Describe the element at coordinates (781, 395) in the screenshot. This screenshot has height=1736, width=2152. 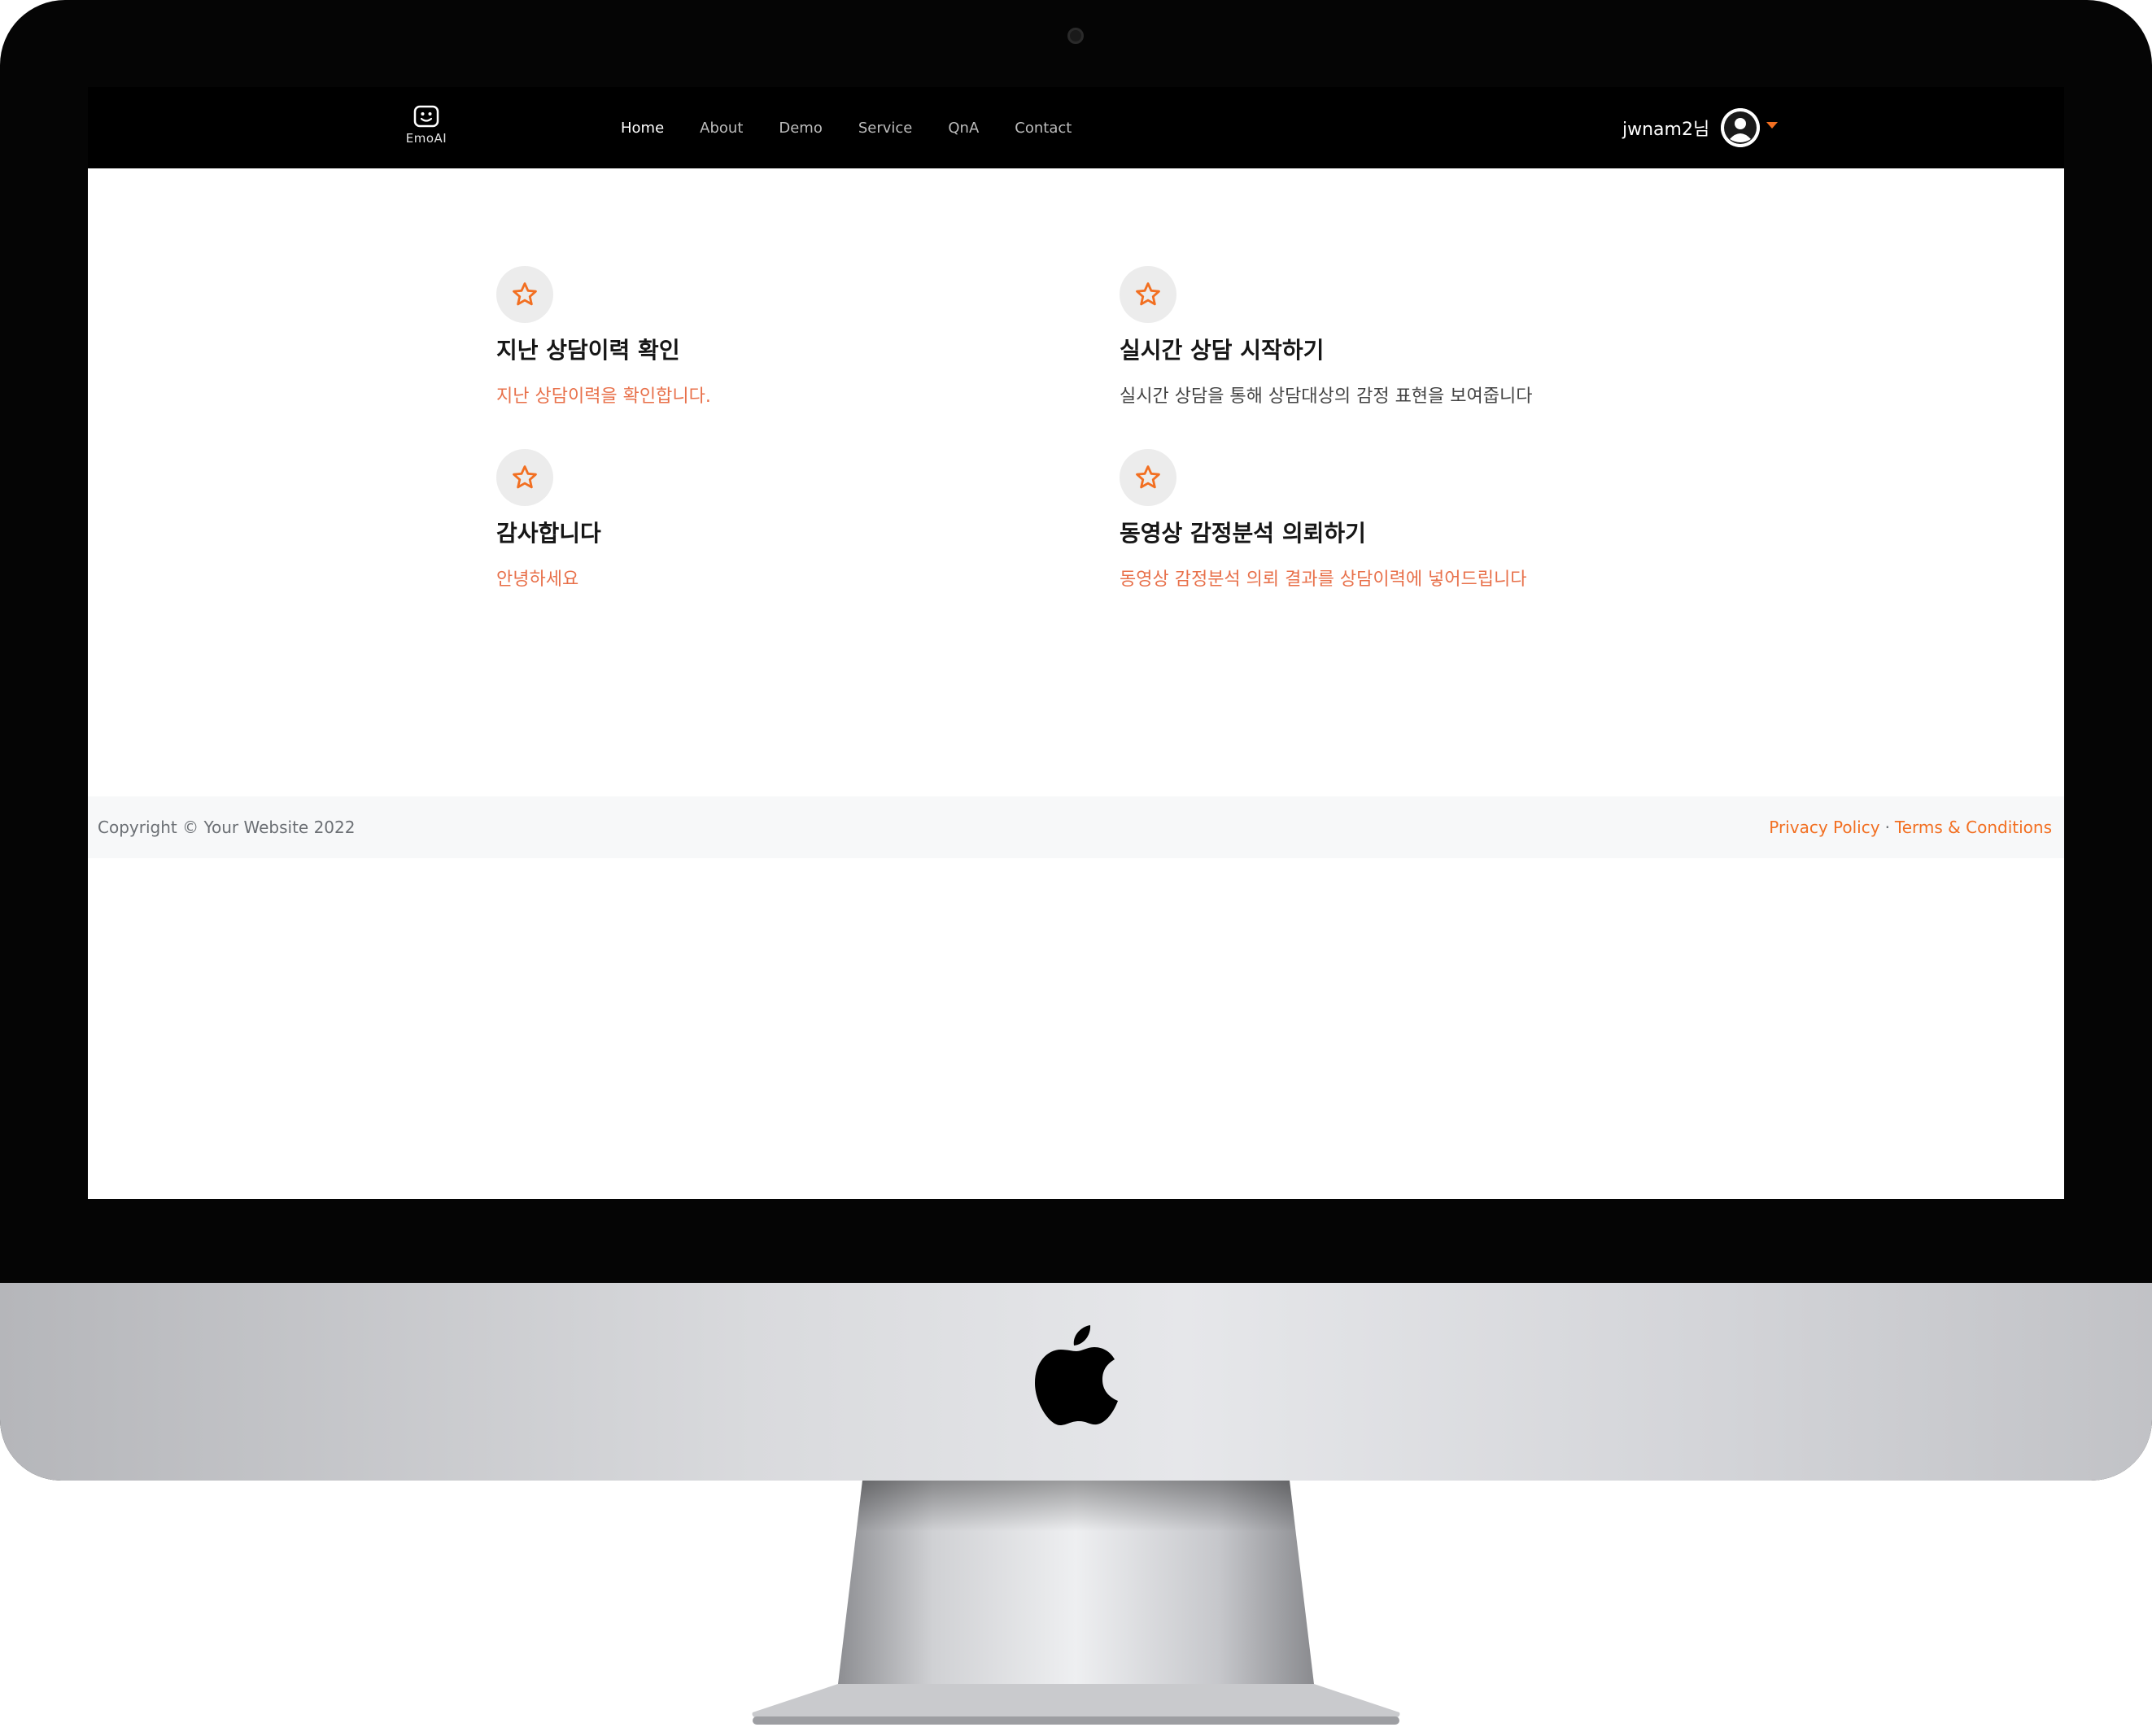
I see `feature-desc: 지난 상담이력을 확인합니다.` at that location.